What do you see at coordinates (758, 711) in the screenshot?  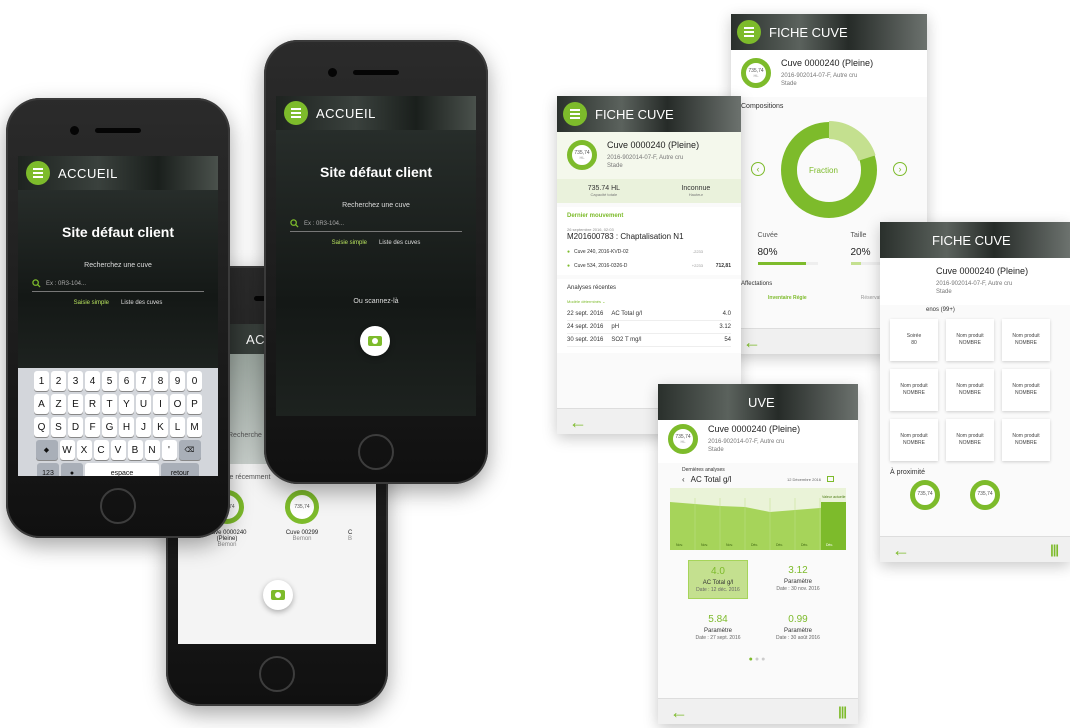 I see `bottom-nav: ← |||` at bounding box center [758, 711].